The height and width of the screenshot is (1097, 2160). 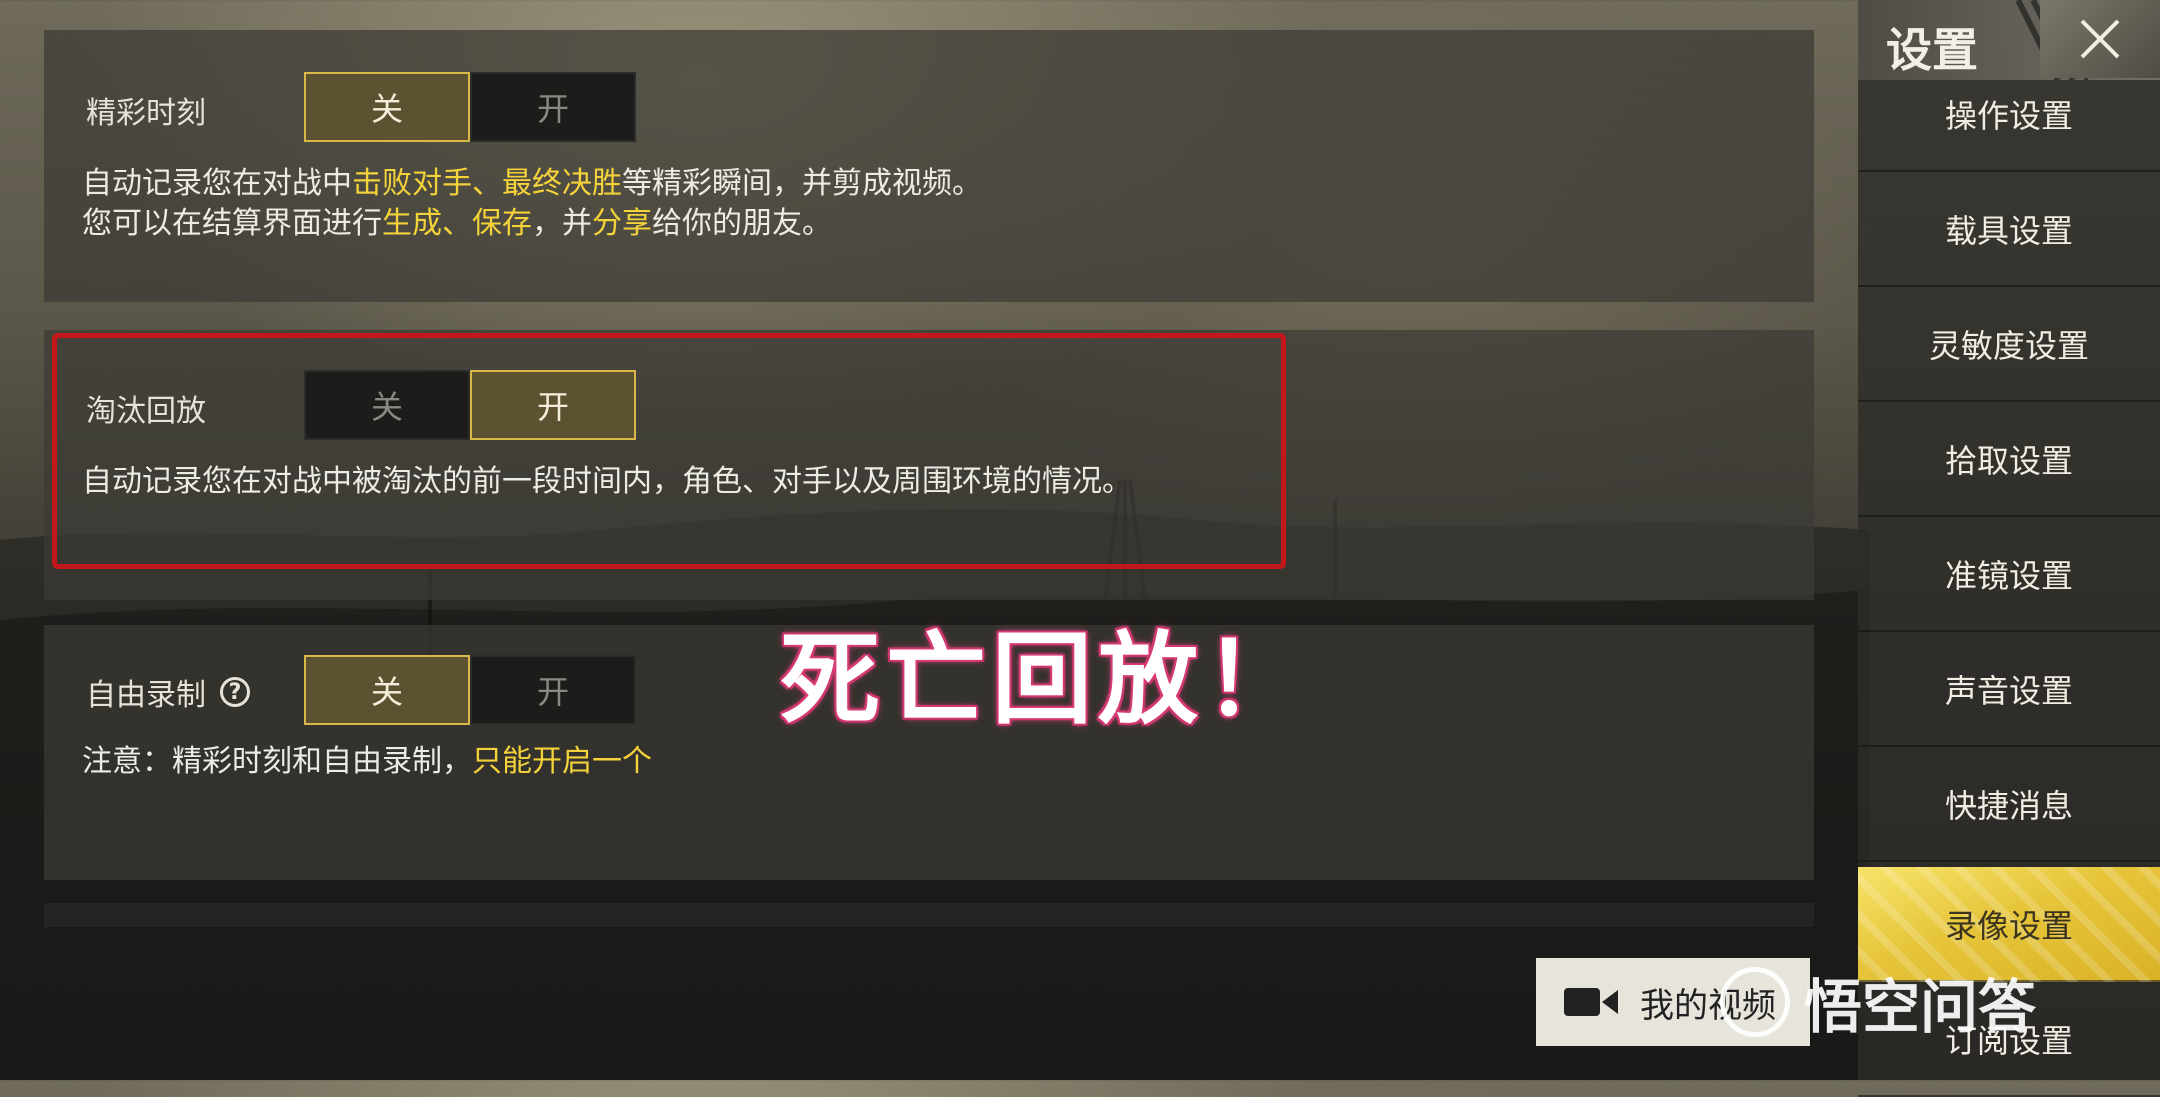 What do you see at coordinates (562, 761) in the screenshot?
I see `note-highlight: 只能开启一个` at bounding box center [562, 761].